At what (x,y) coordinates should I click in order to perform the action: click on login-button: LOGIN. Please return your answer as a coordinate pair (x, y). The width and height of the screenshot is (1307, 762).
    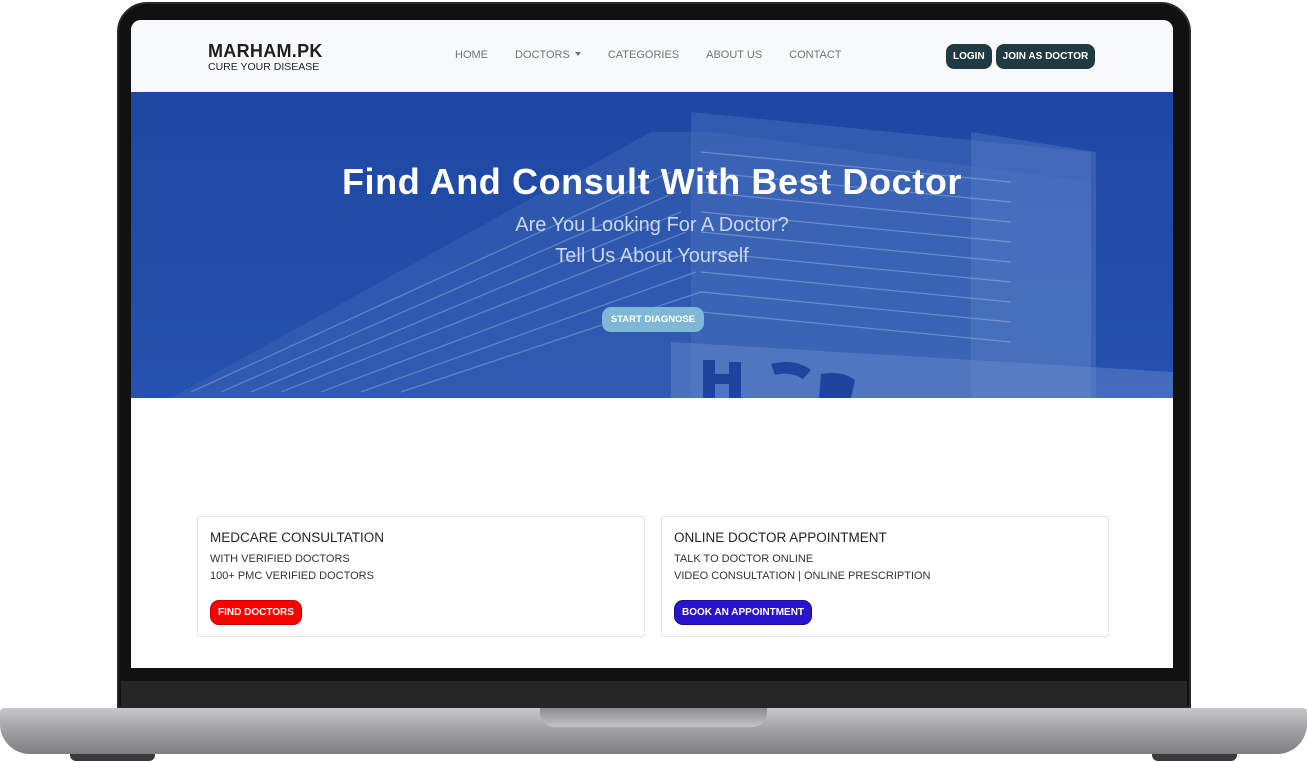
    Looking at the image, I should click on (969, 56).